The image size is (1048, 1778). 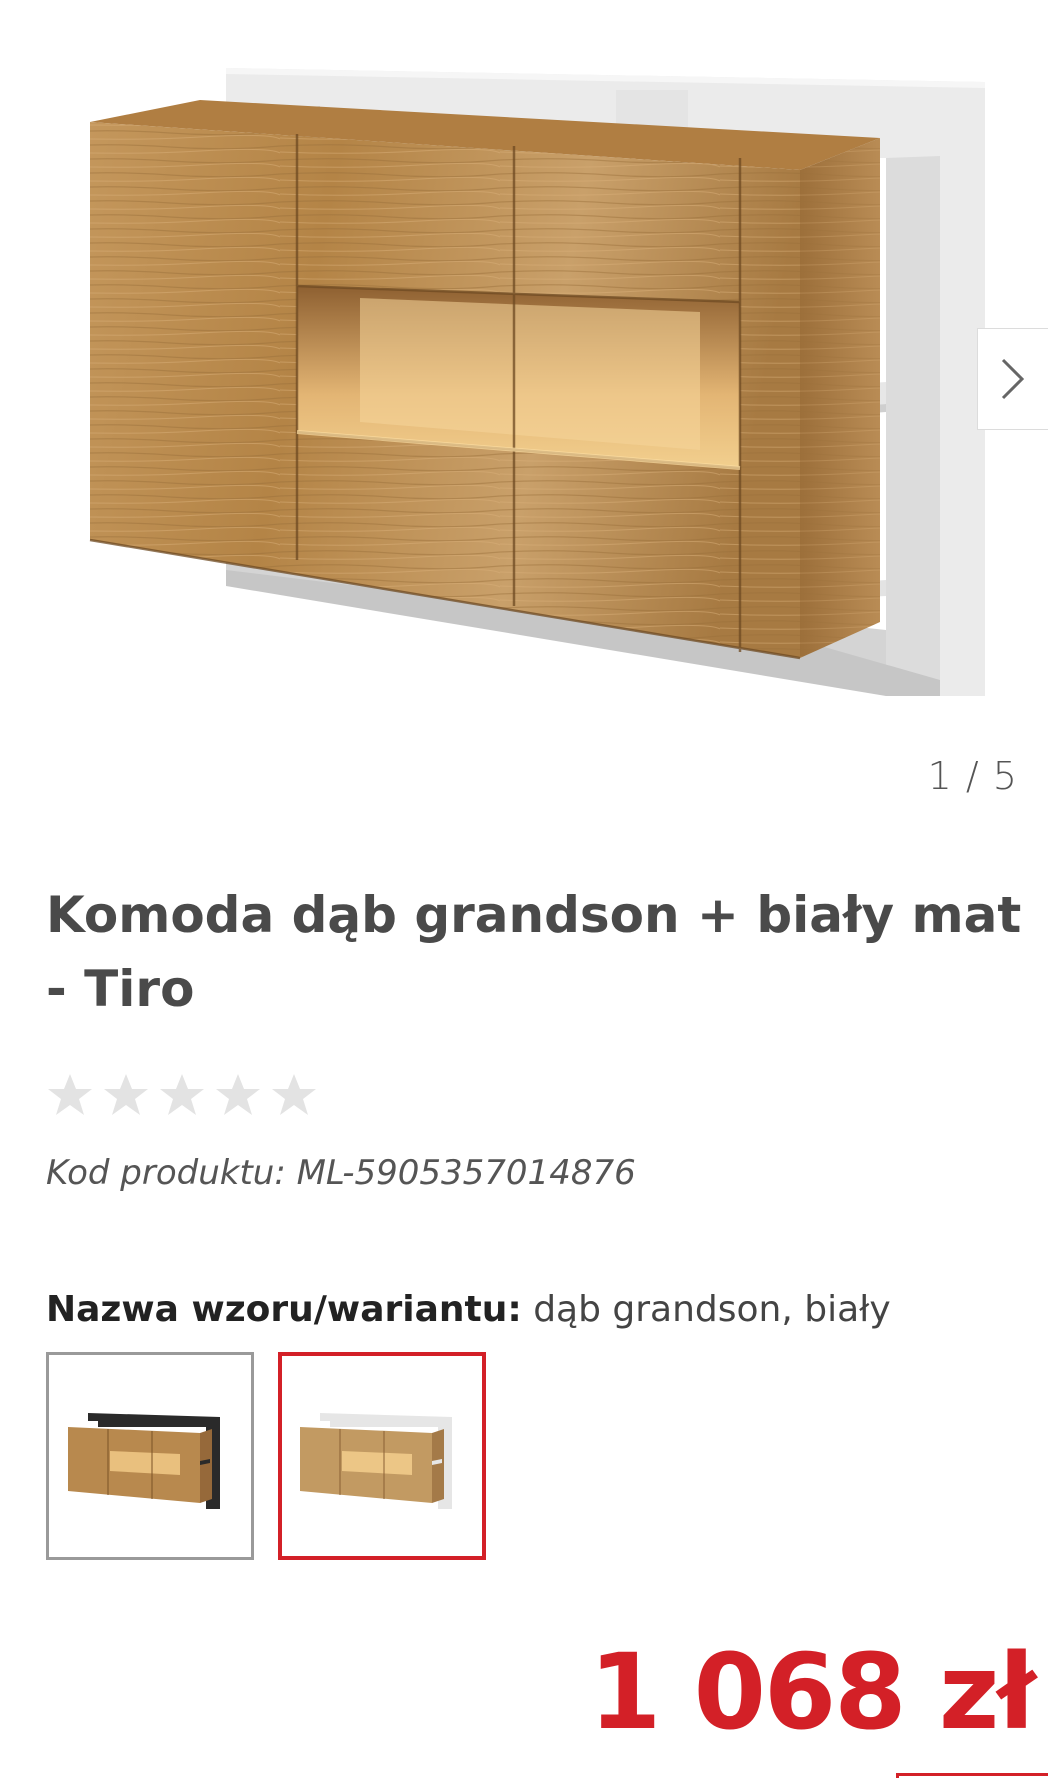 What do you see at coordinates (341, 1173) in the screenshot?
I see `product-code: Kod produktu: ML-5905357014876` at bounding box center [341, 1173].